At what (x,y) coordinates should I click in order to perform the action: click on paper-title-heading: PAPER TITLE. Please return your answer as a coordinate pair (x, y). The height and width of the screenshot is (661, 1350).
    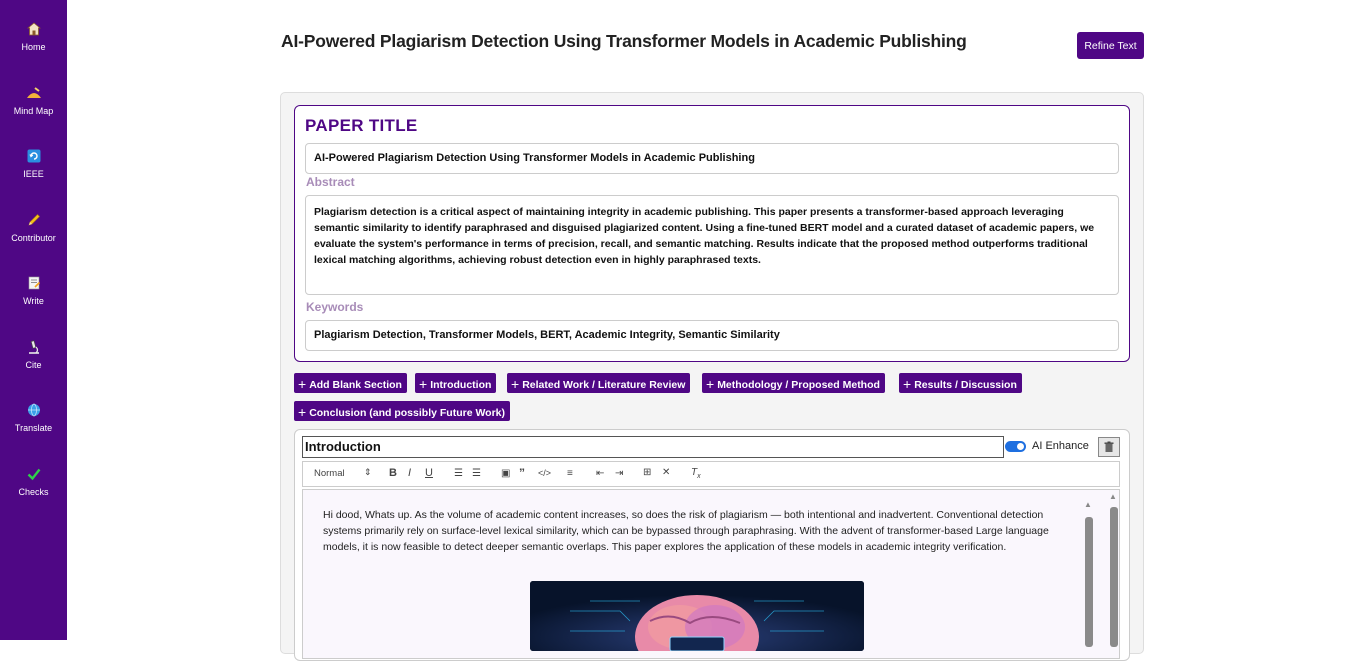
    Looking at the image, I should click on (361, 125).